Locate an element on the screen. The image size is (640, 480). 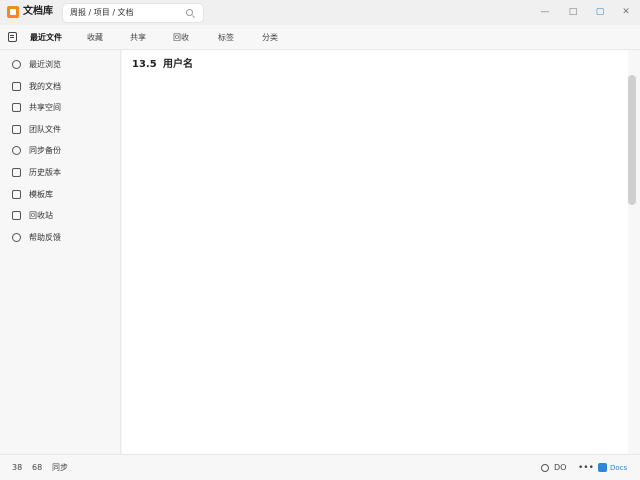
maximize-button: □ is located at coordinates (573, 12).